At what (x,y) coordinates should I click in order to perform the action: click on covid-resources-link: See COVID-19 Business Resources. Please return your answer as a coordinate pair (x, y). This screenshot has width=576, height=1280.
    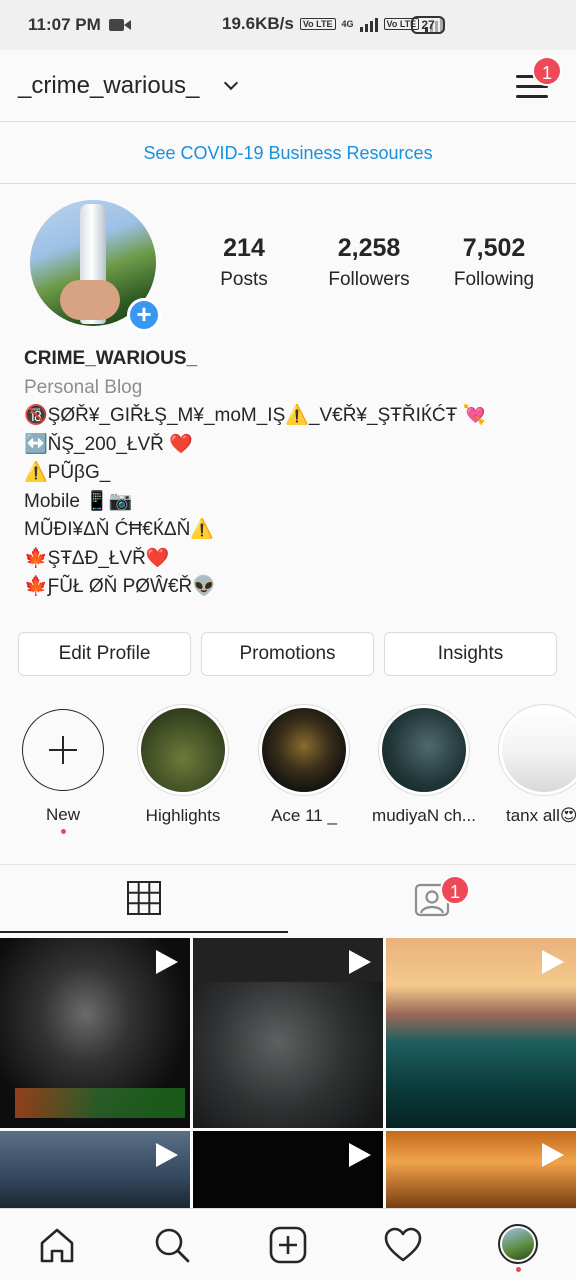
    Looking at the image, I should click on (288, 153).